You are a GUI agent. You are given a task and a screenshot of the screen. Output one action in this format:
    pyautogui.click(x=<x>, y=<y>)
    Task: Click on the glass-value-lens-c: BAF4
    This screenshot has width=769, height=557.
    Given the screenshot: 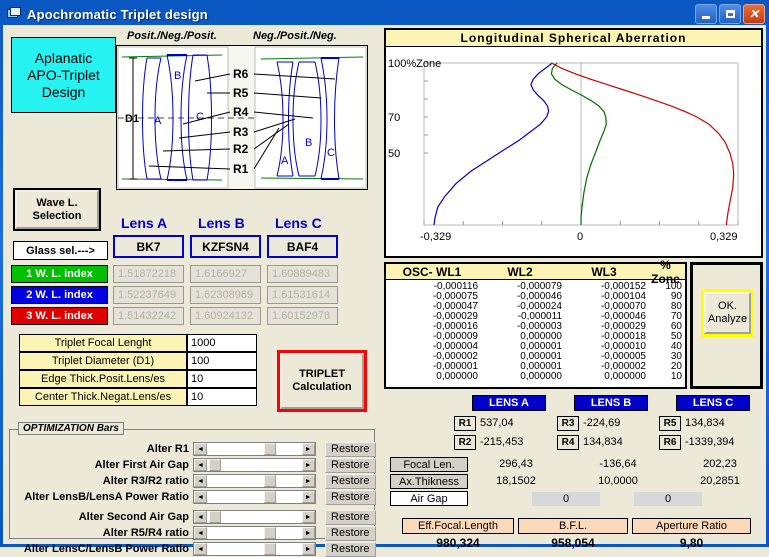 What is the action you would take?
    pyautogui.click(x=302, y=246)
    